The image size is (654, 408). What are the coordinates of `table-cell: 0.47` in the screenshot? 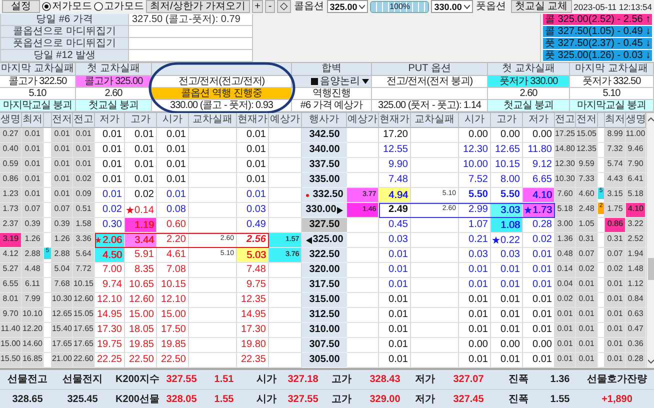 It's located at (636, 330).